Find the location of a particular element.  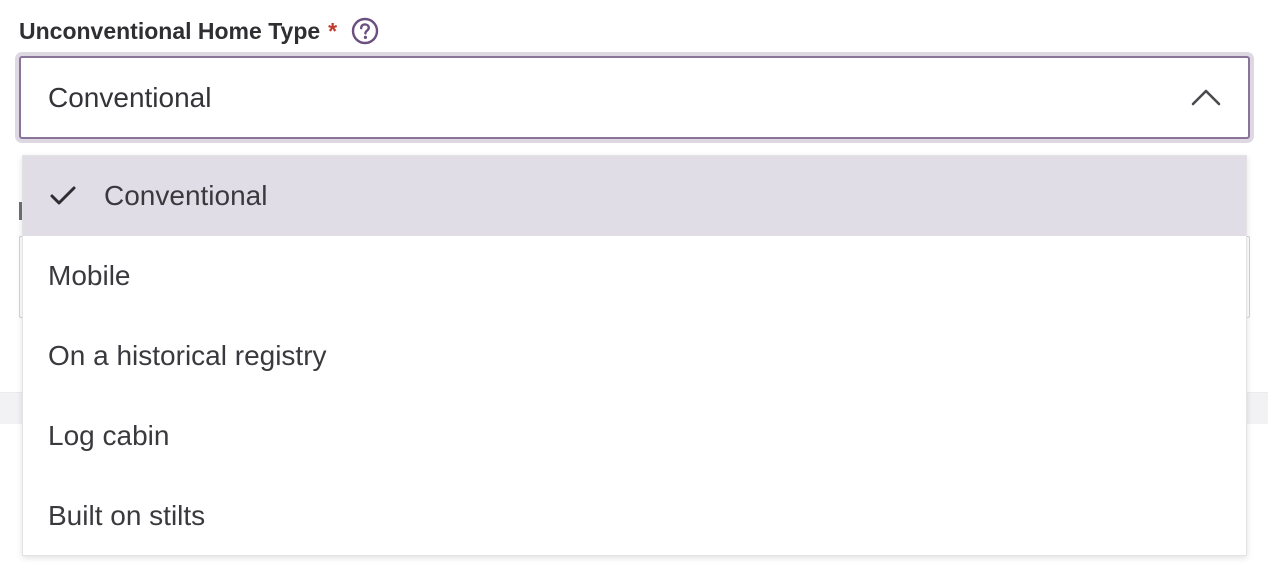

option-label: Conventional is located at coordinates (186, 195).